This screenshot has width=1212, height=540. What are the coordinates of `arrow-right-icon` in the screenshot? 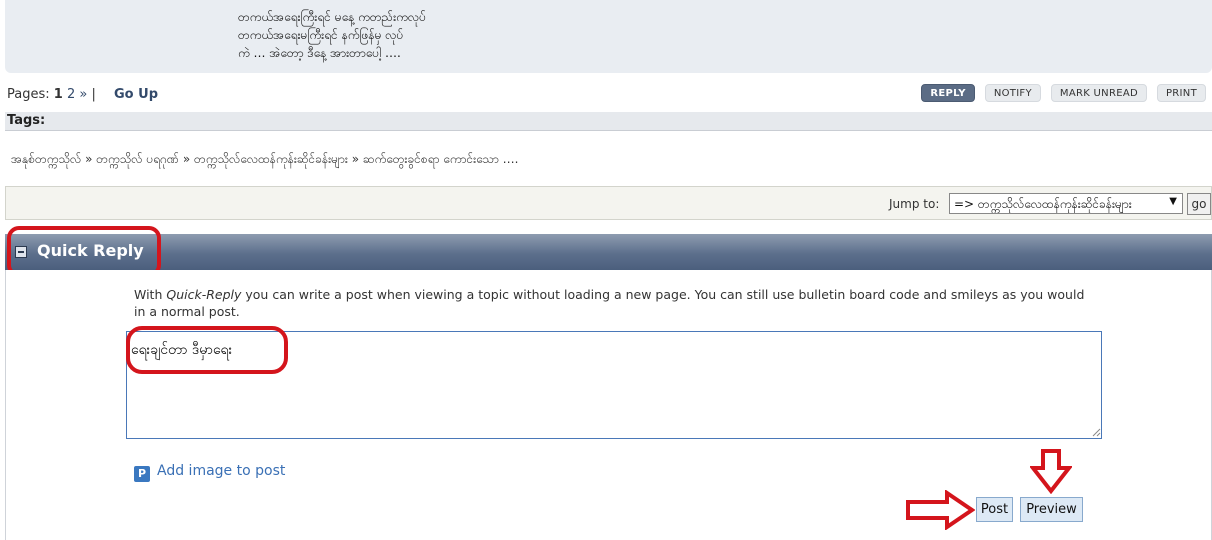 It's located at (940, 510).